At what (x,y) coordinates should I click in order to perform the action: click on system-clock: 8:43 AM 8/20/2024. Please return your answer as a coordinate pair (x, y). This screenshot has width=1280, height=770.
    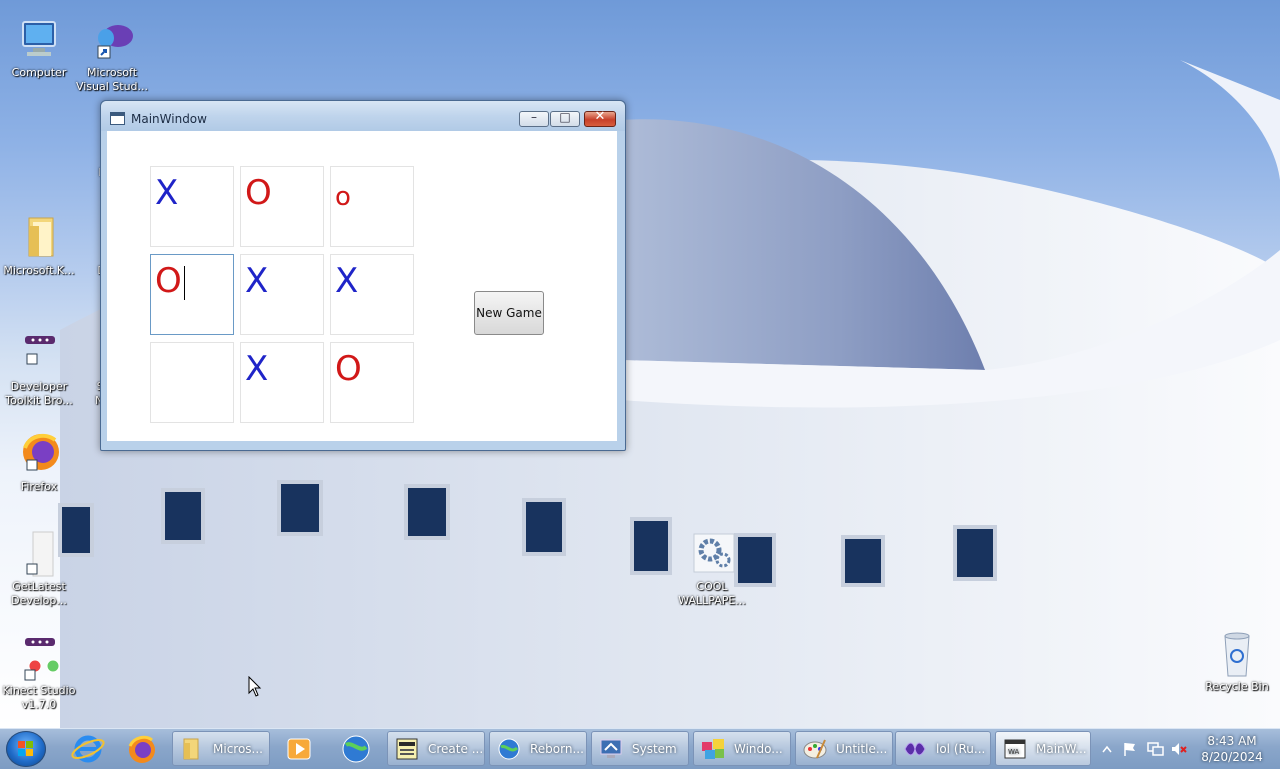
    Looking at the image, I should click on (1232, 749).